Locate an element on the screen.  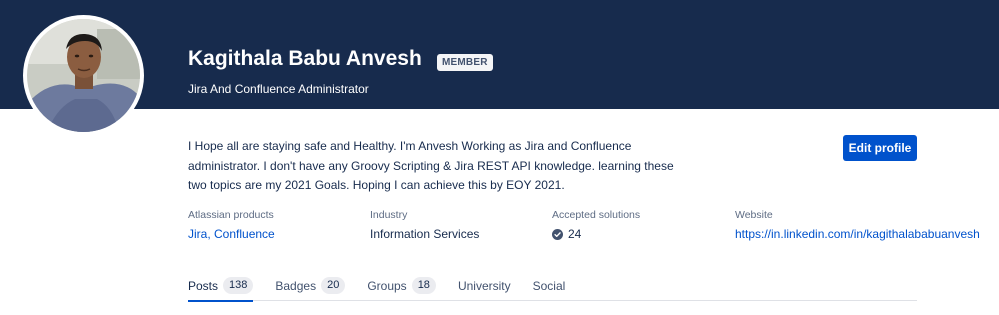
profile-title: Jira And Confluence Administrator is located at coordinates (278, 89).